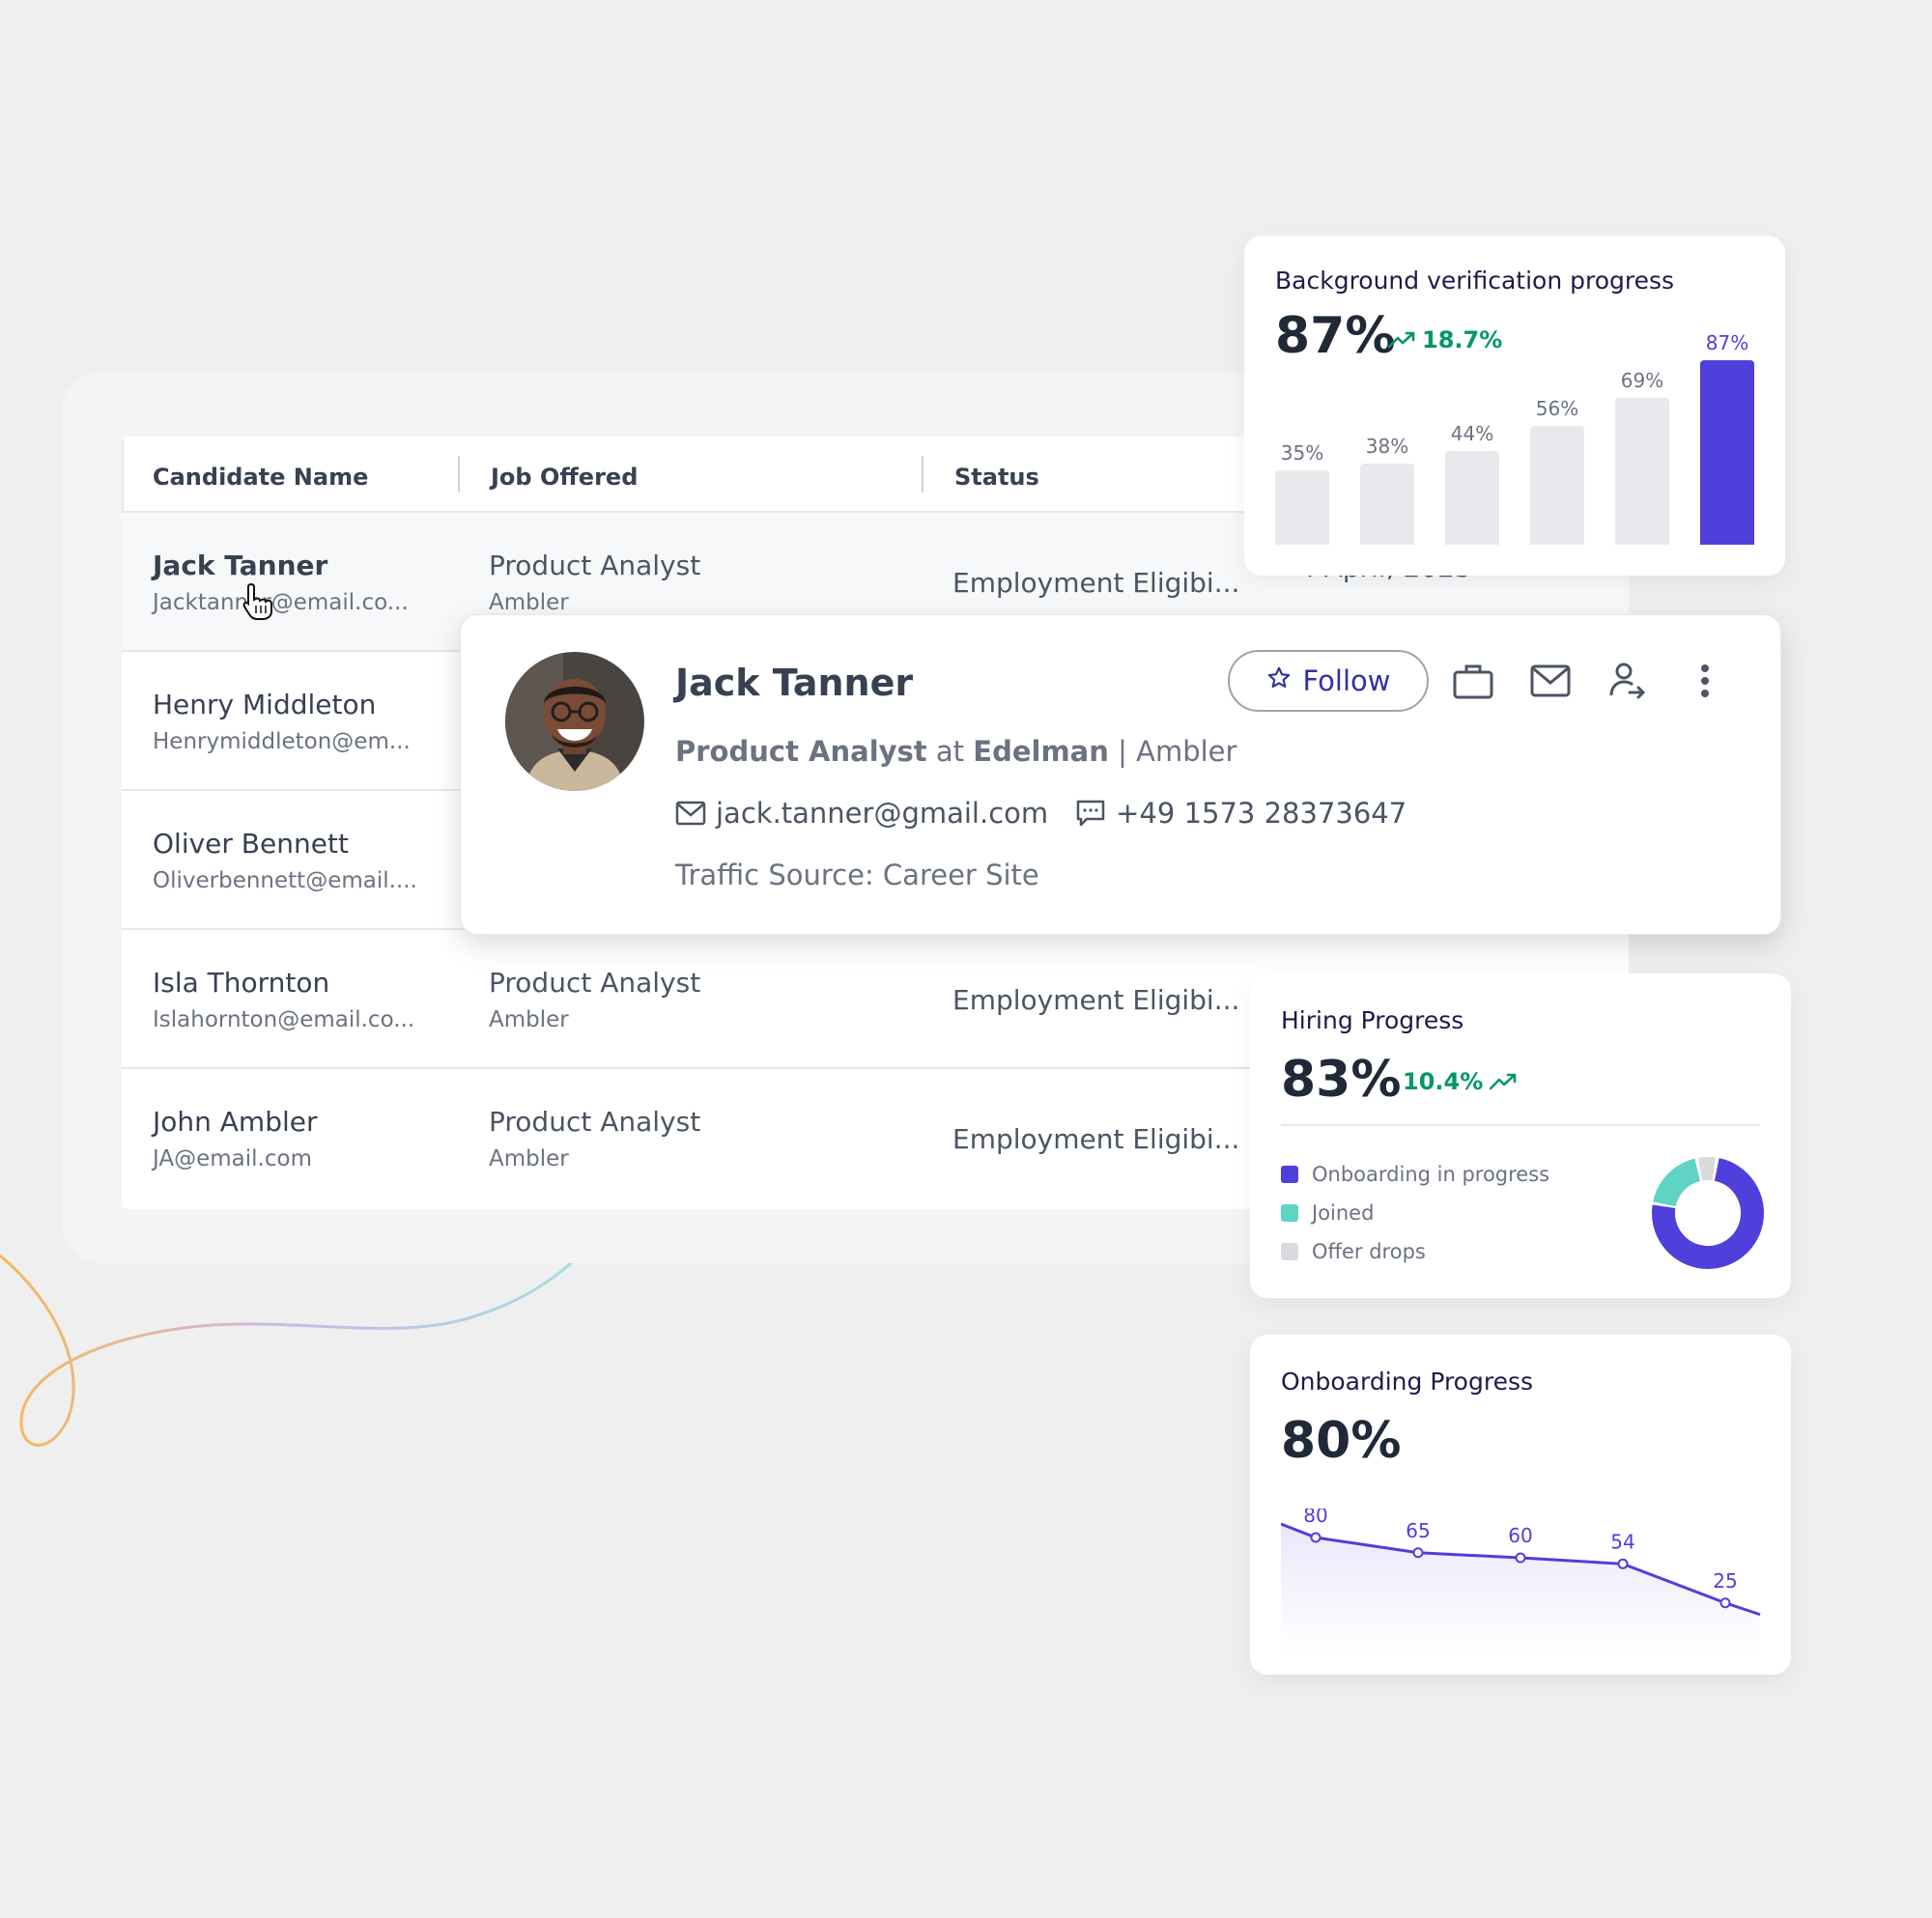  Describe the element at coordinates (1279, 680) in the screenshot. I see `star-icon` at that location.